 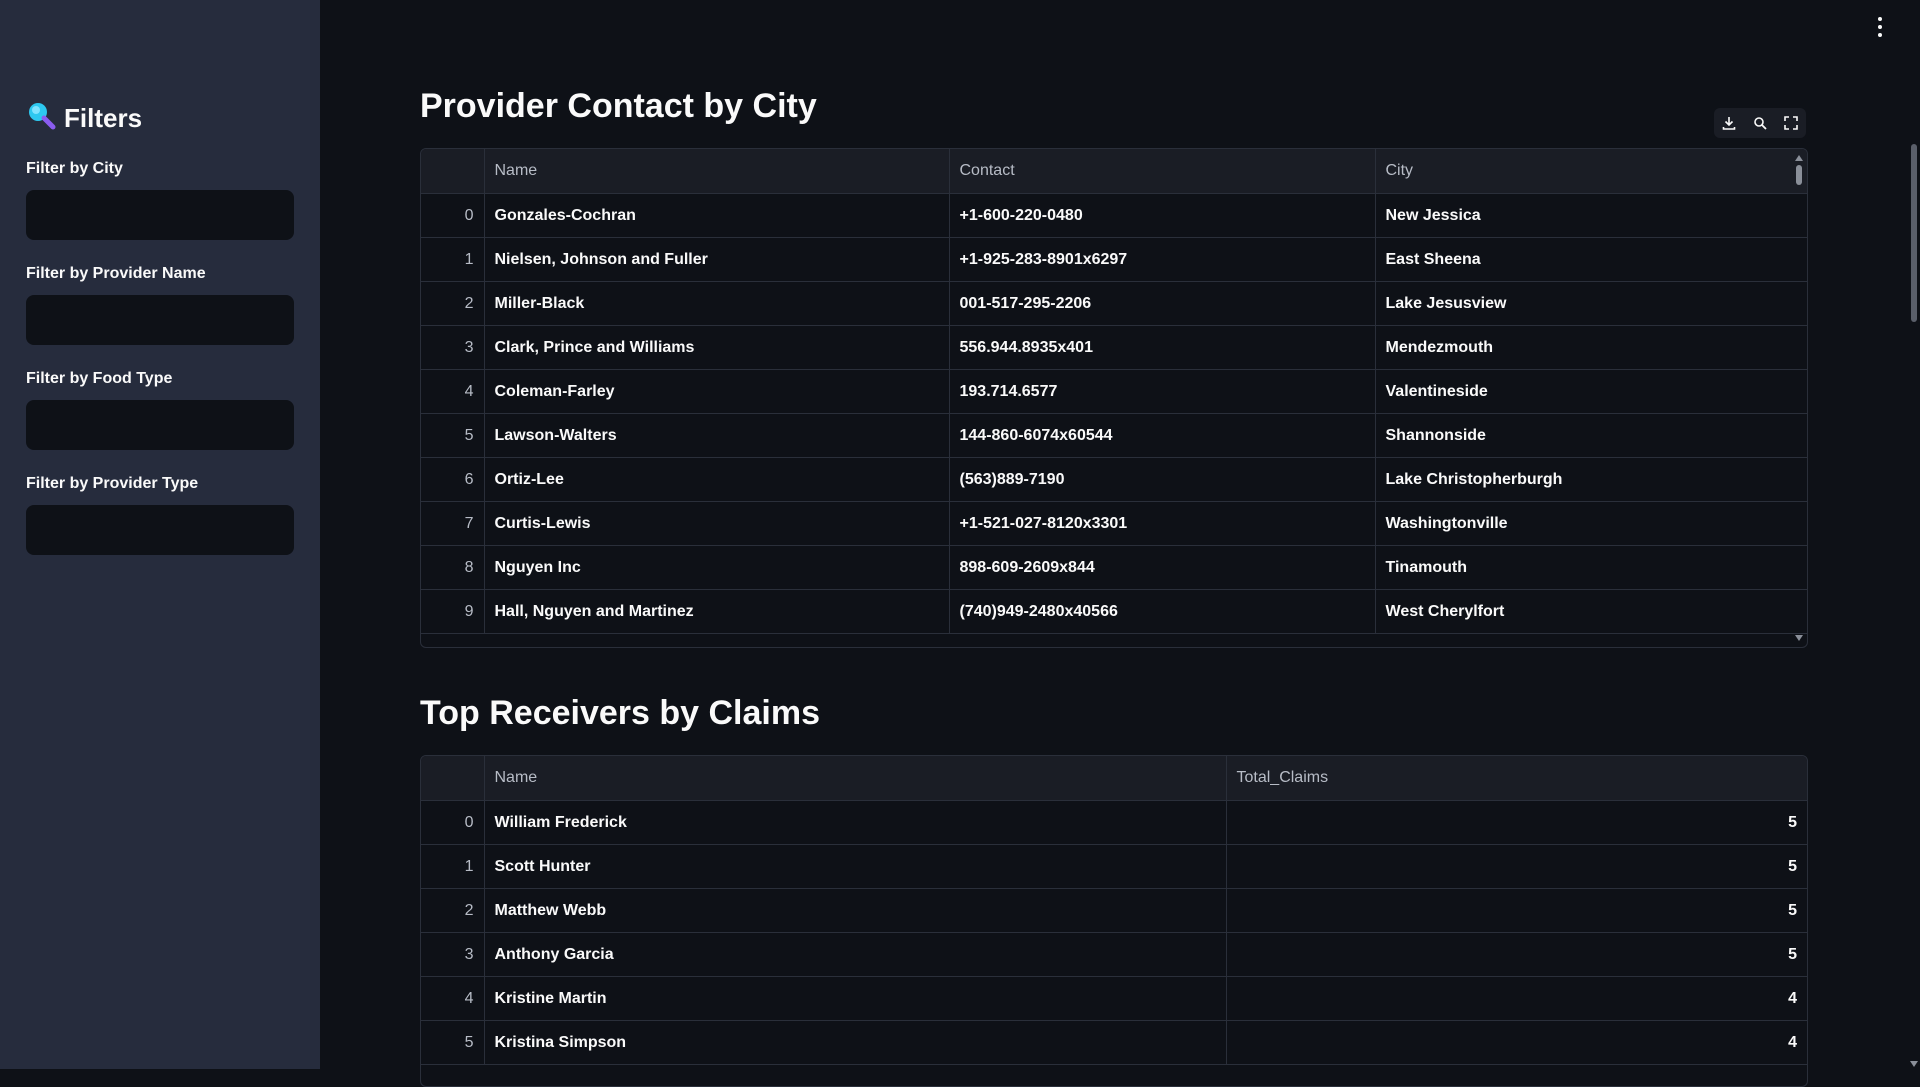 I want to click on fullscreen-icon, so click(x=1791, y=123).